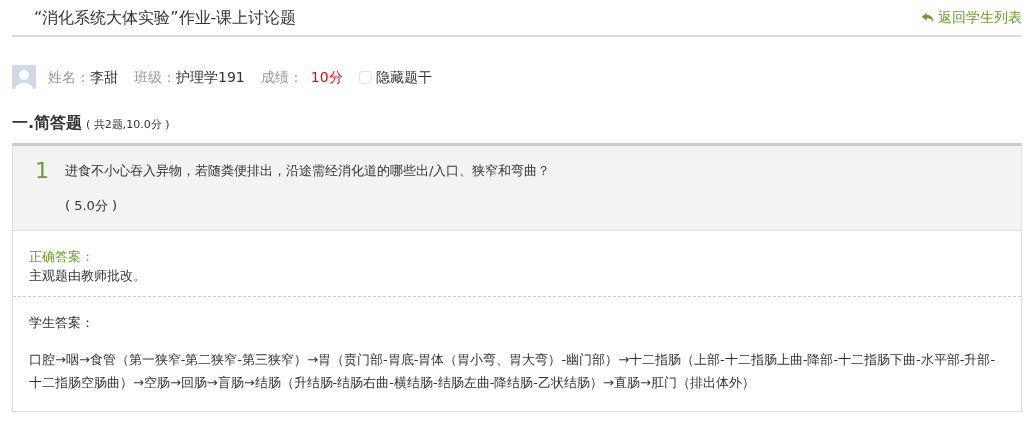  I want to click on student-answer-text: 口腔→咽→食管（第一狭窄-第二狭窄-第三狭窄）→胃（贲门部-胃底-胃体（胃小弯、胃大弯）-幽门部）→十二指肠（上部-十二指肠上曲-降部-十二指肠下曲-水平部-升部-十二指肠空肠曲）→空肠→回肠→盲肠→结肠（升结肠-结肠右曲-横结肠-结肠左曲-降结肠-乙状结肠）→直肠→肛门（排出体外）, so click(513, 372).